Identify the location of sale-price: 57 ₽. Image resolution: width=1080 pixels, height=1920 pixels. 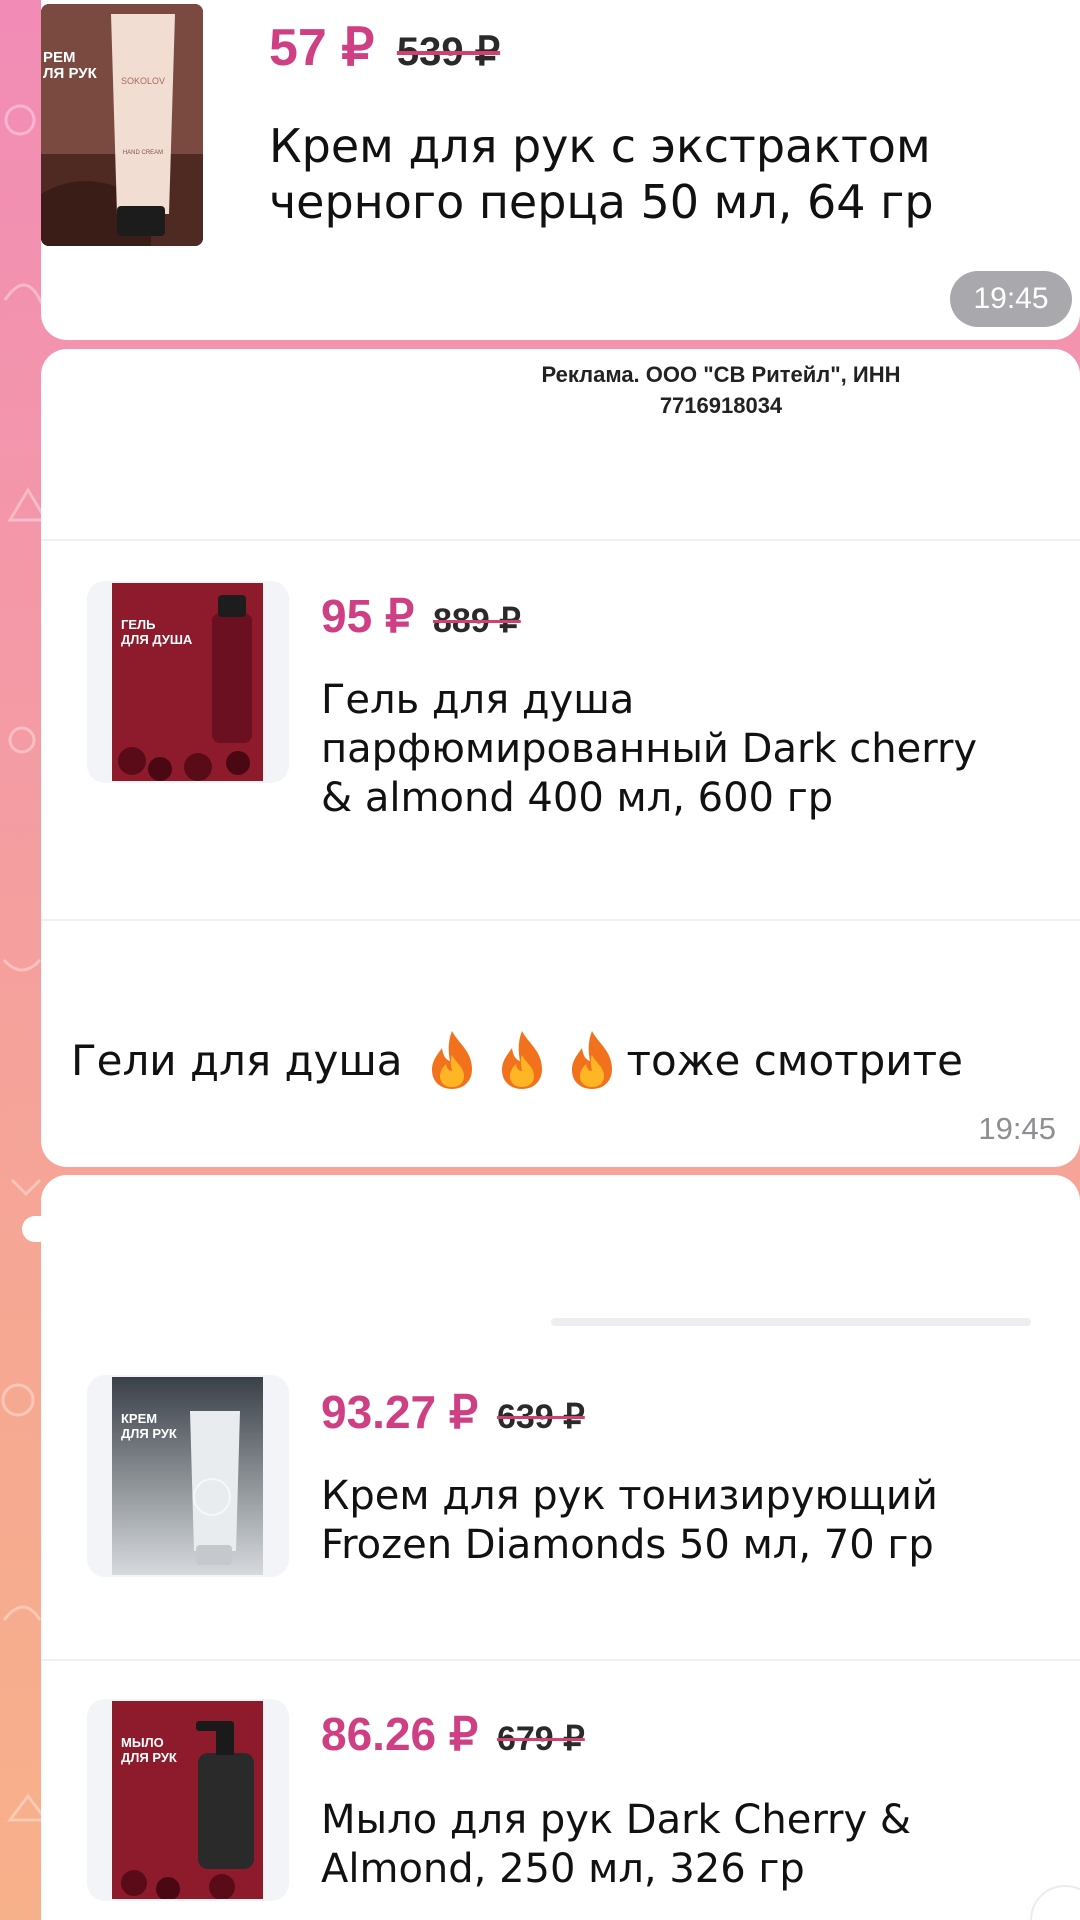
(322, 48).